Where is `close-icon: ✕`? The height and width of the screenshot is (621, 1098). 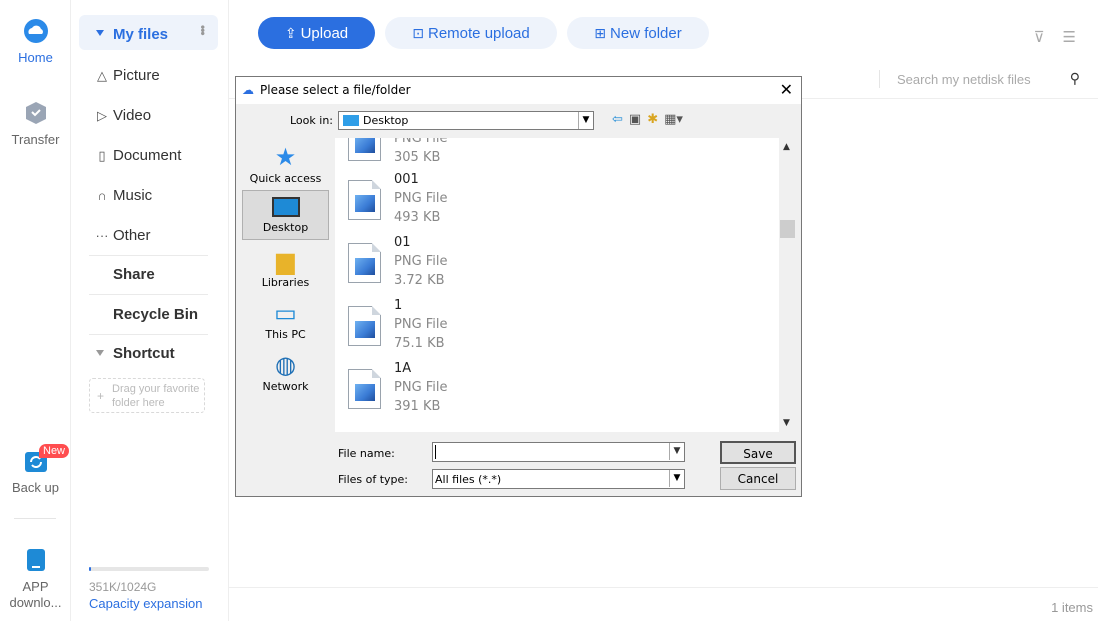 close-icon: ✕ is located at coordinates (786, 89).